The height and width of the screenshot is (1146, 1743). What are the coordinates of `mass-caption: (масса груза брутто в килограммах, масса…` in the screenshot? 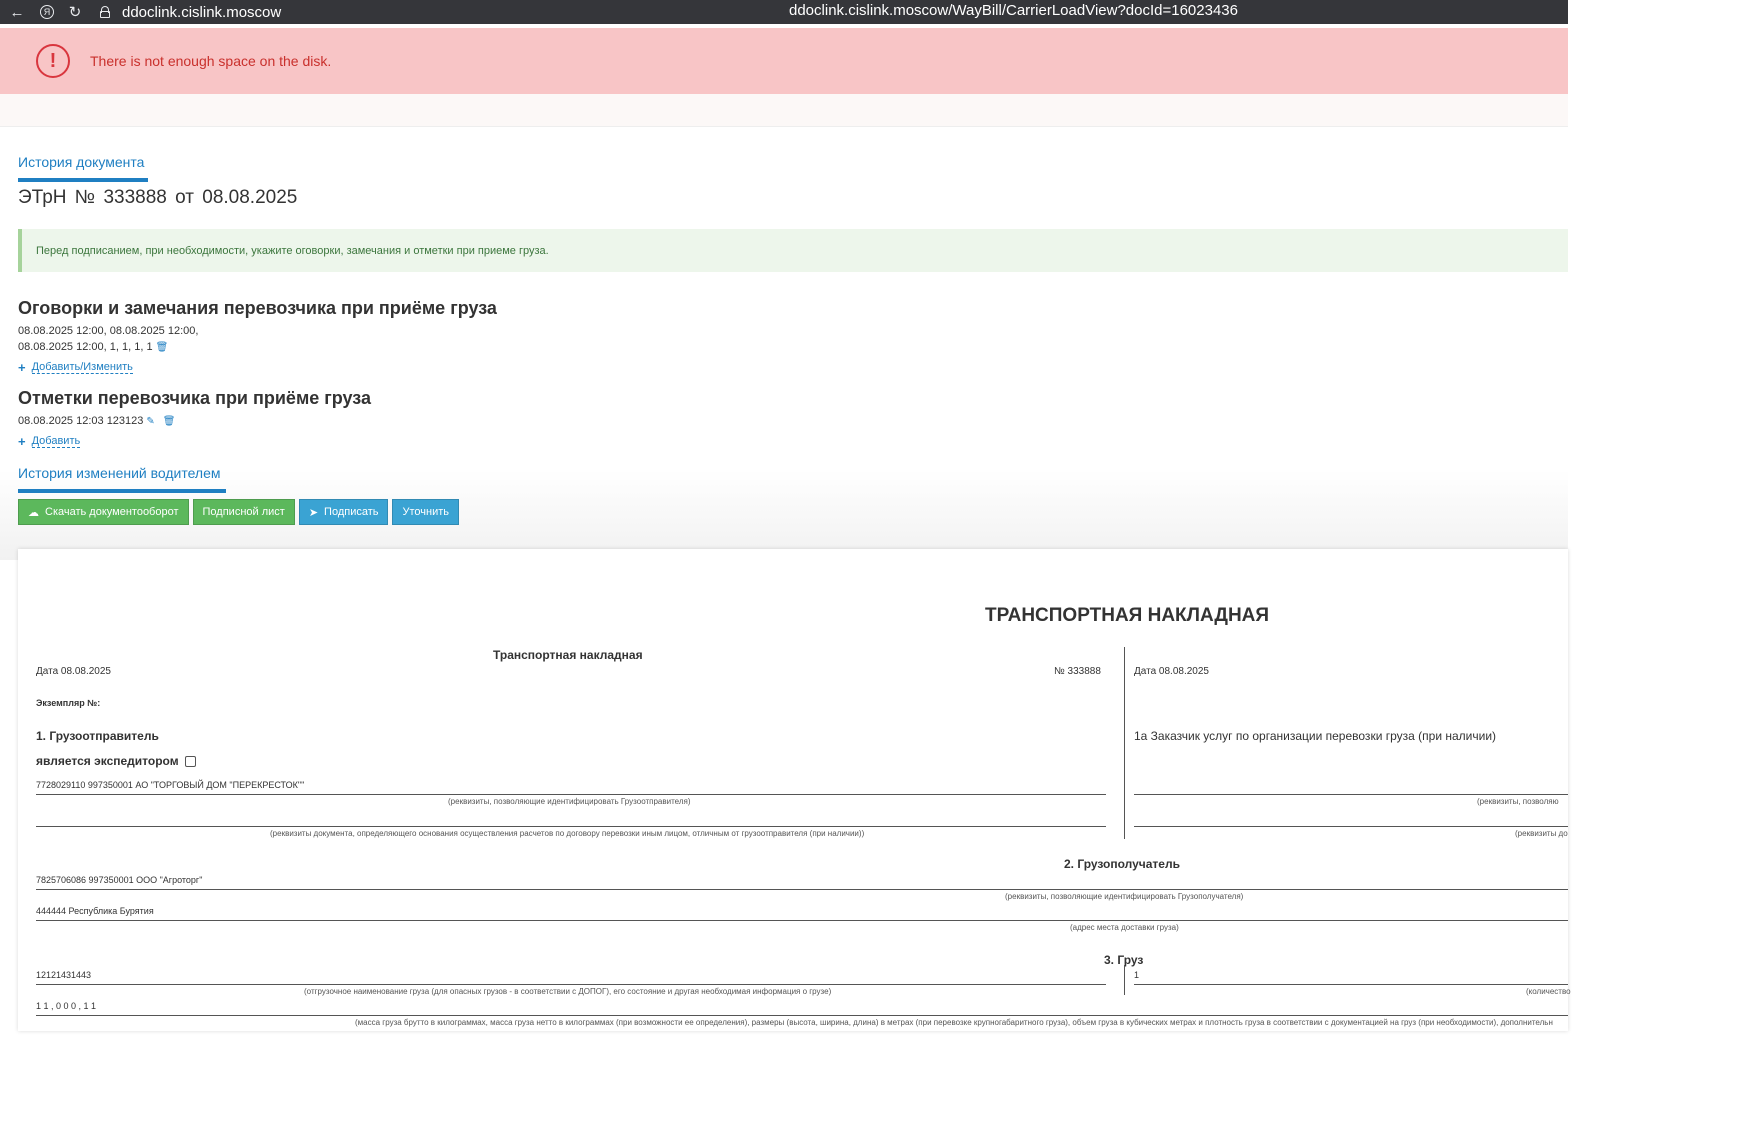 It's located at (954, 1022).